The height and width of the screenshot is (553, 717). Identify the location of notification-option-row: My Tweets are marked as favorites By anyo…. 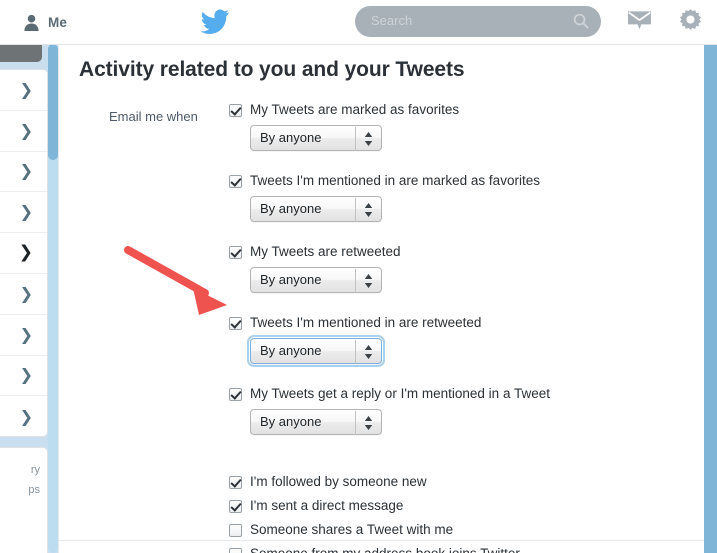
(459, 129).